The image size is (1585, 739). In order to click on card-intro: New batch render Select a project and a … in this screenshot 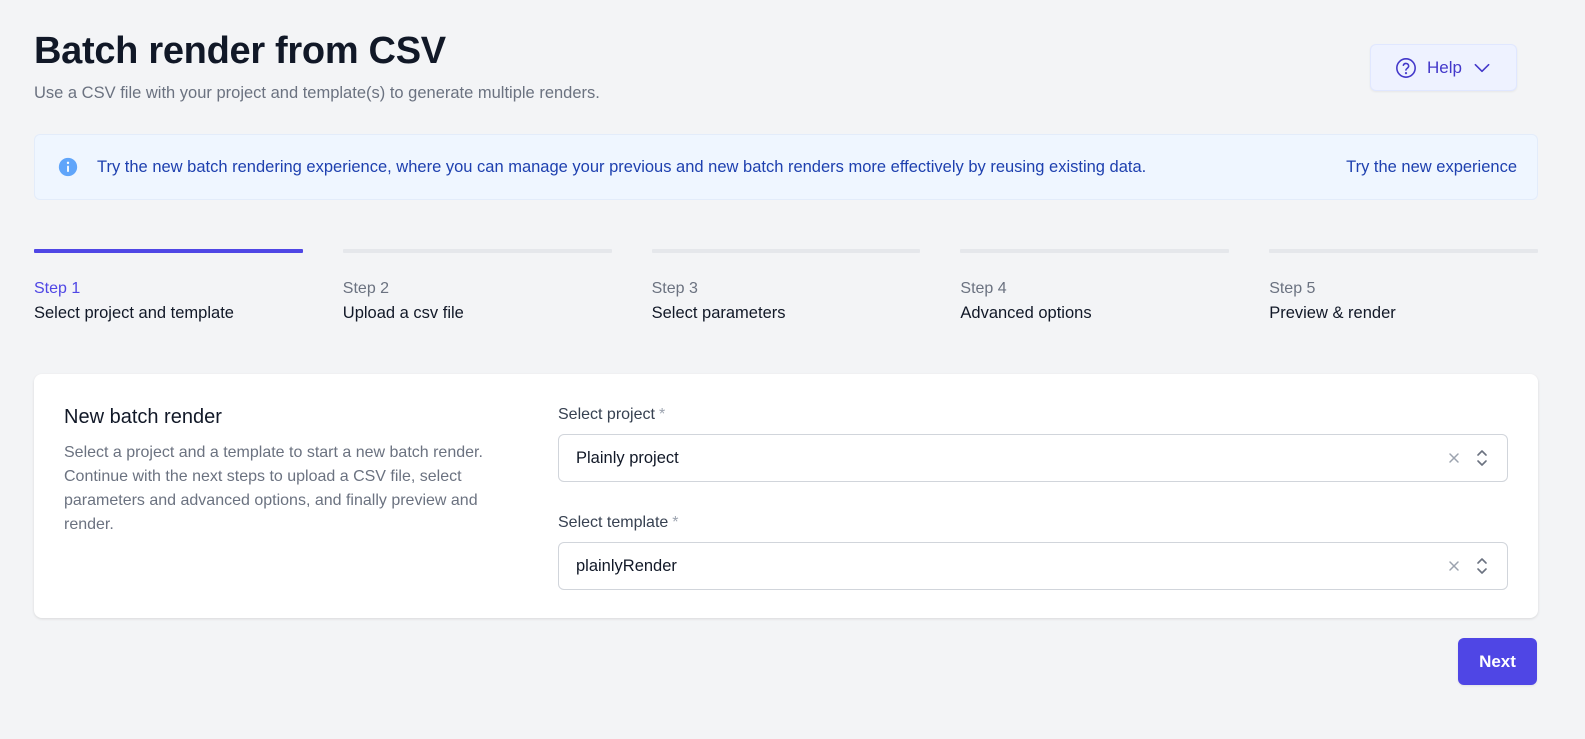, I will do `click(294, 471)`.